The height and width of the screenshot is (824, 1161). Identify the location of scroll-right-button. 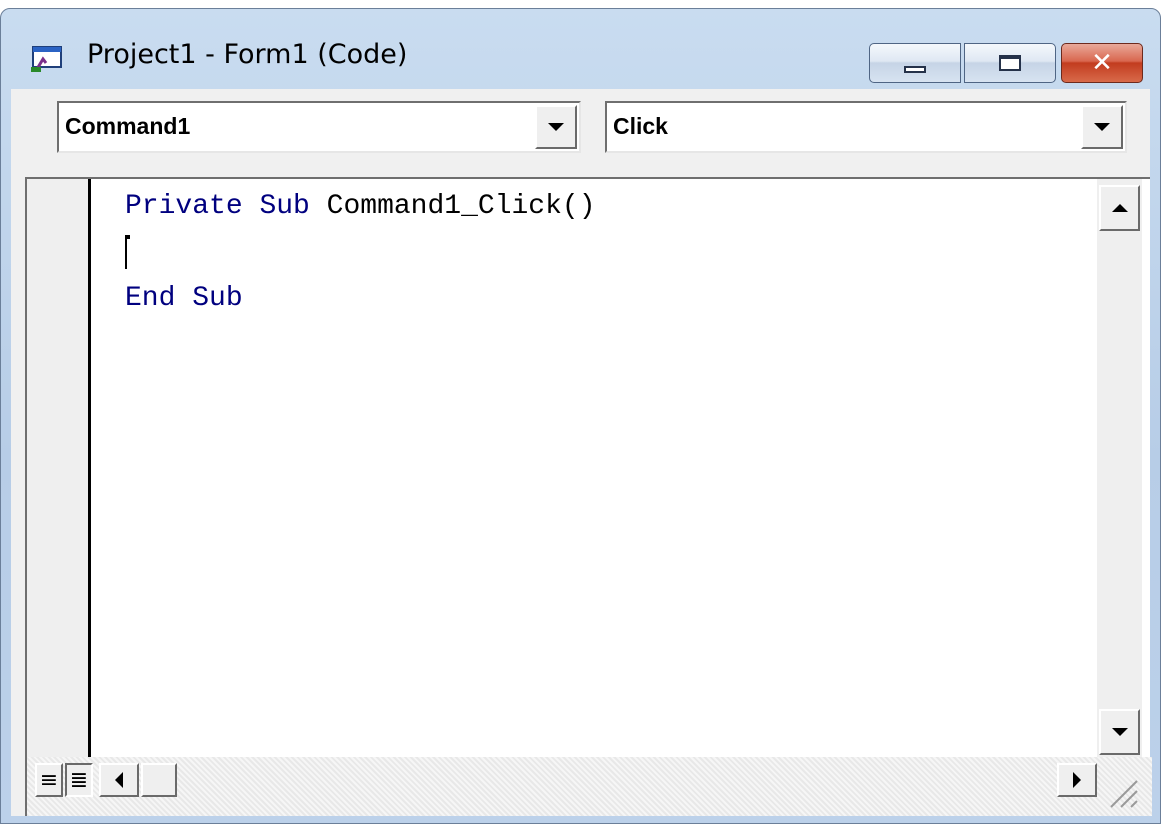
(1077, 780).